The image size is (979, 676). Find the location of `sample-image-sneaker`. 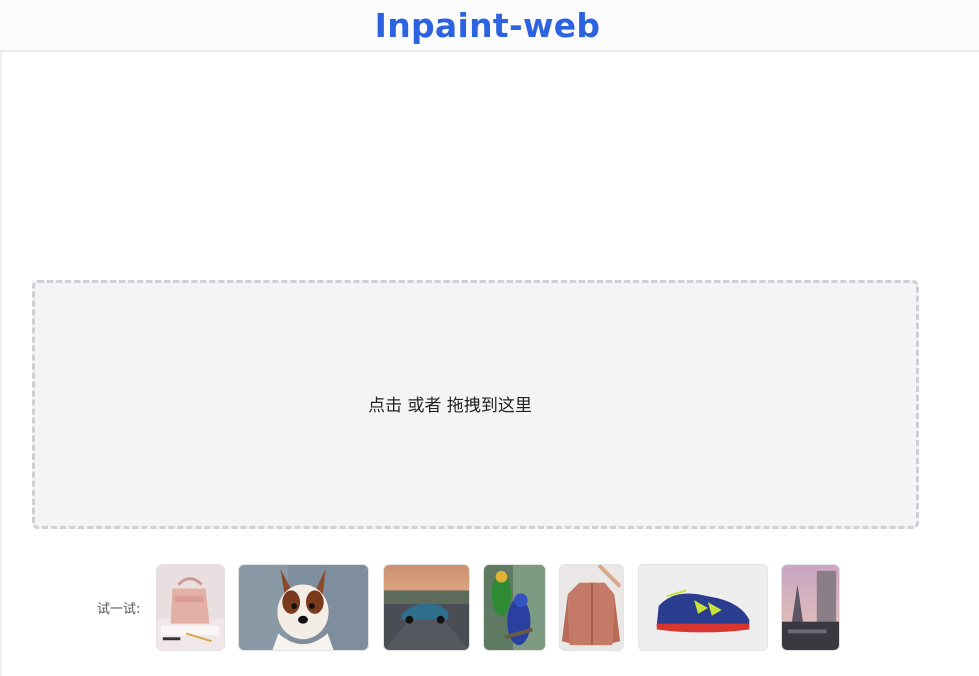

sample-image-sneaker is located at coordinates (703, 607).